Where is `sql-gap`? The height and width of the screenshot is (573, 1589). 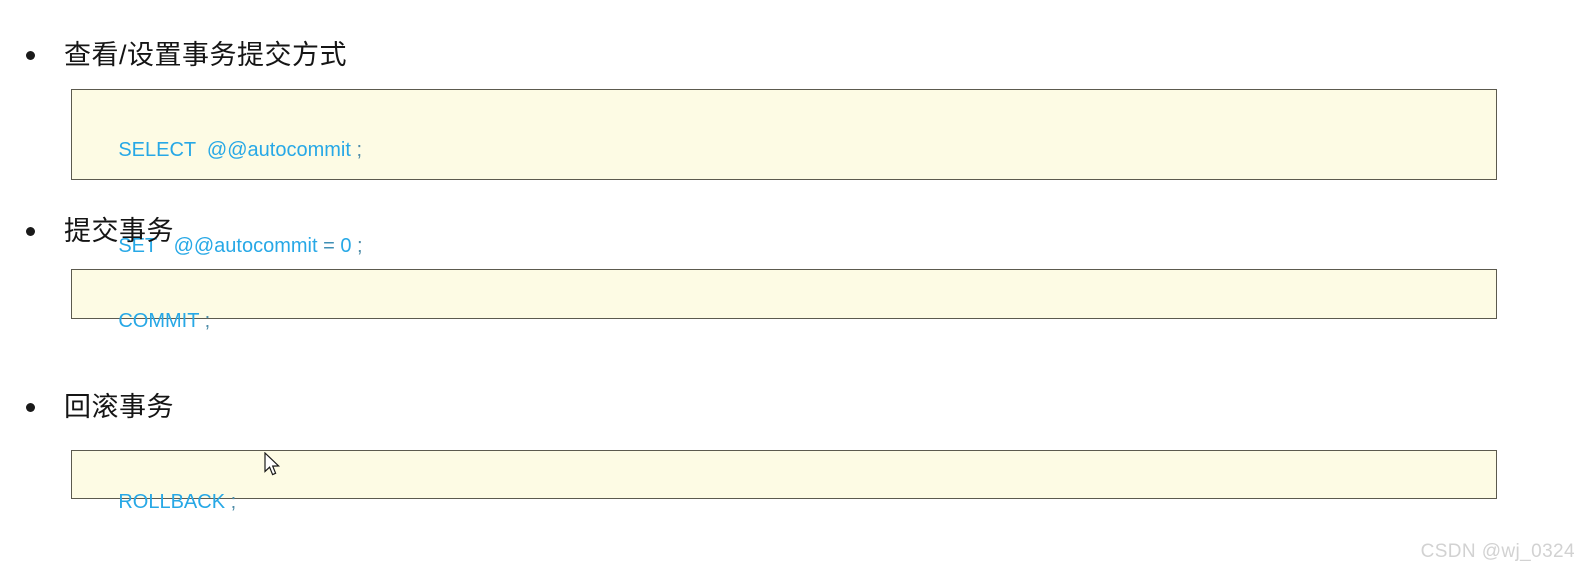 sql-gap is located at coordinates (201, 150).